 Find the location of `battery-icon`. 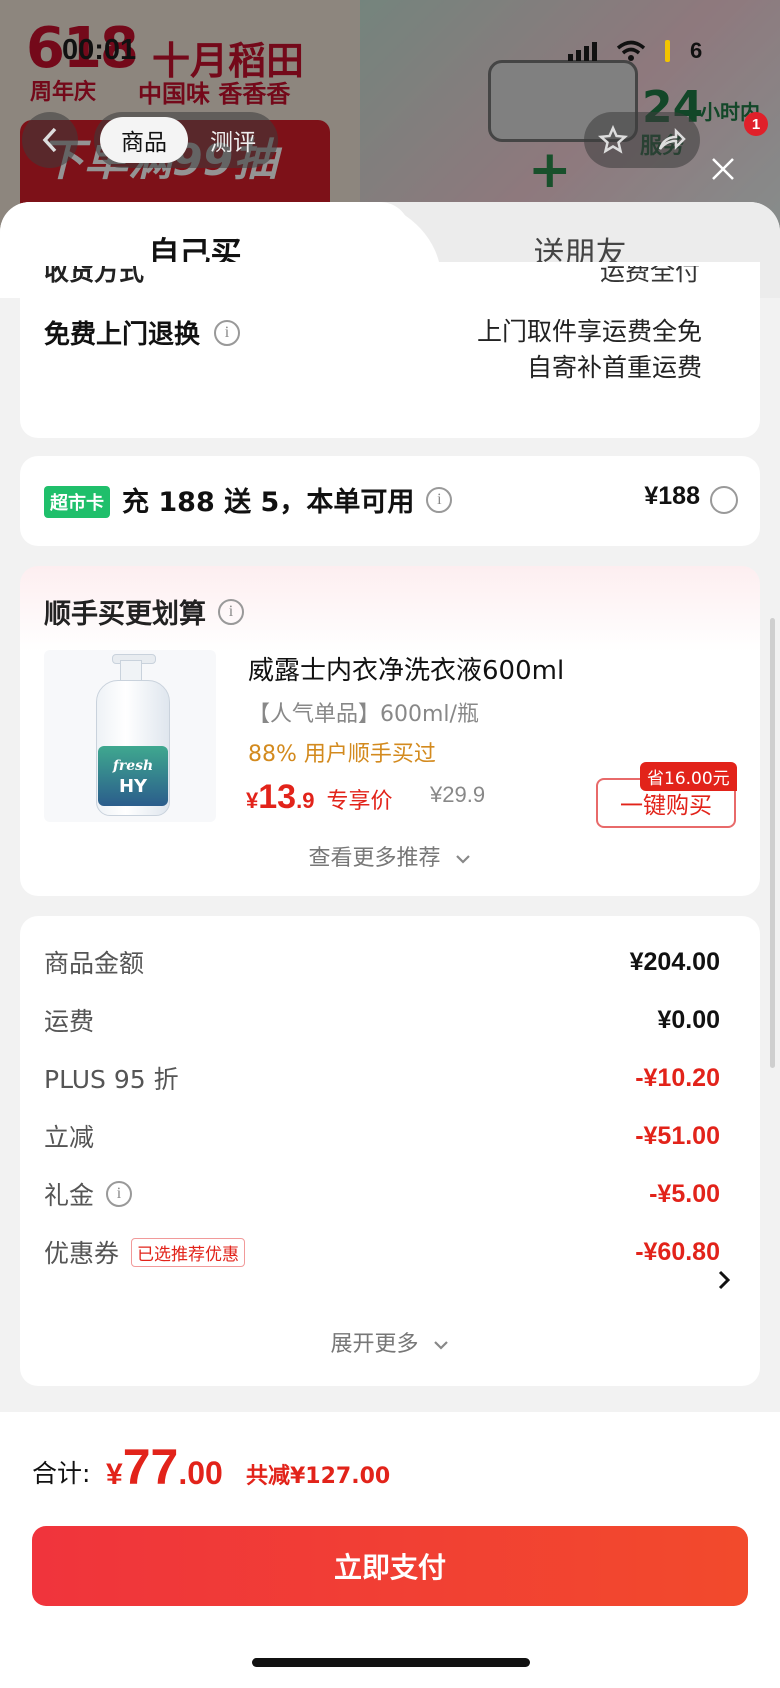

battery-icon is located at coordinates (667, 51).